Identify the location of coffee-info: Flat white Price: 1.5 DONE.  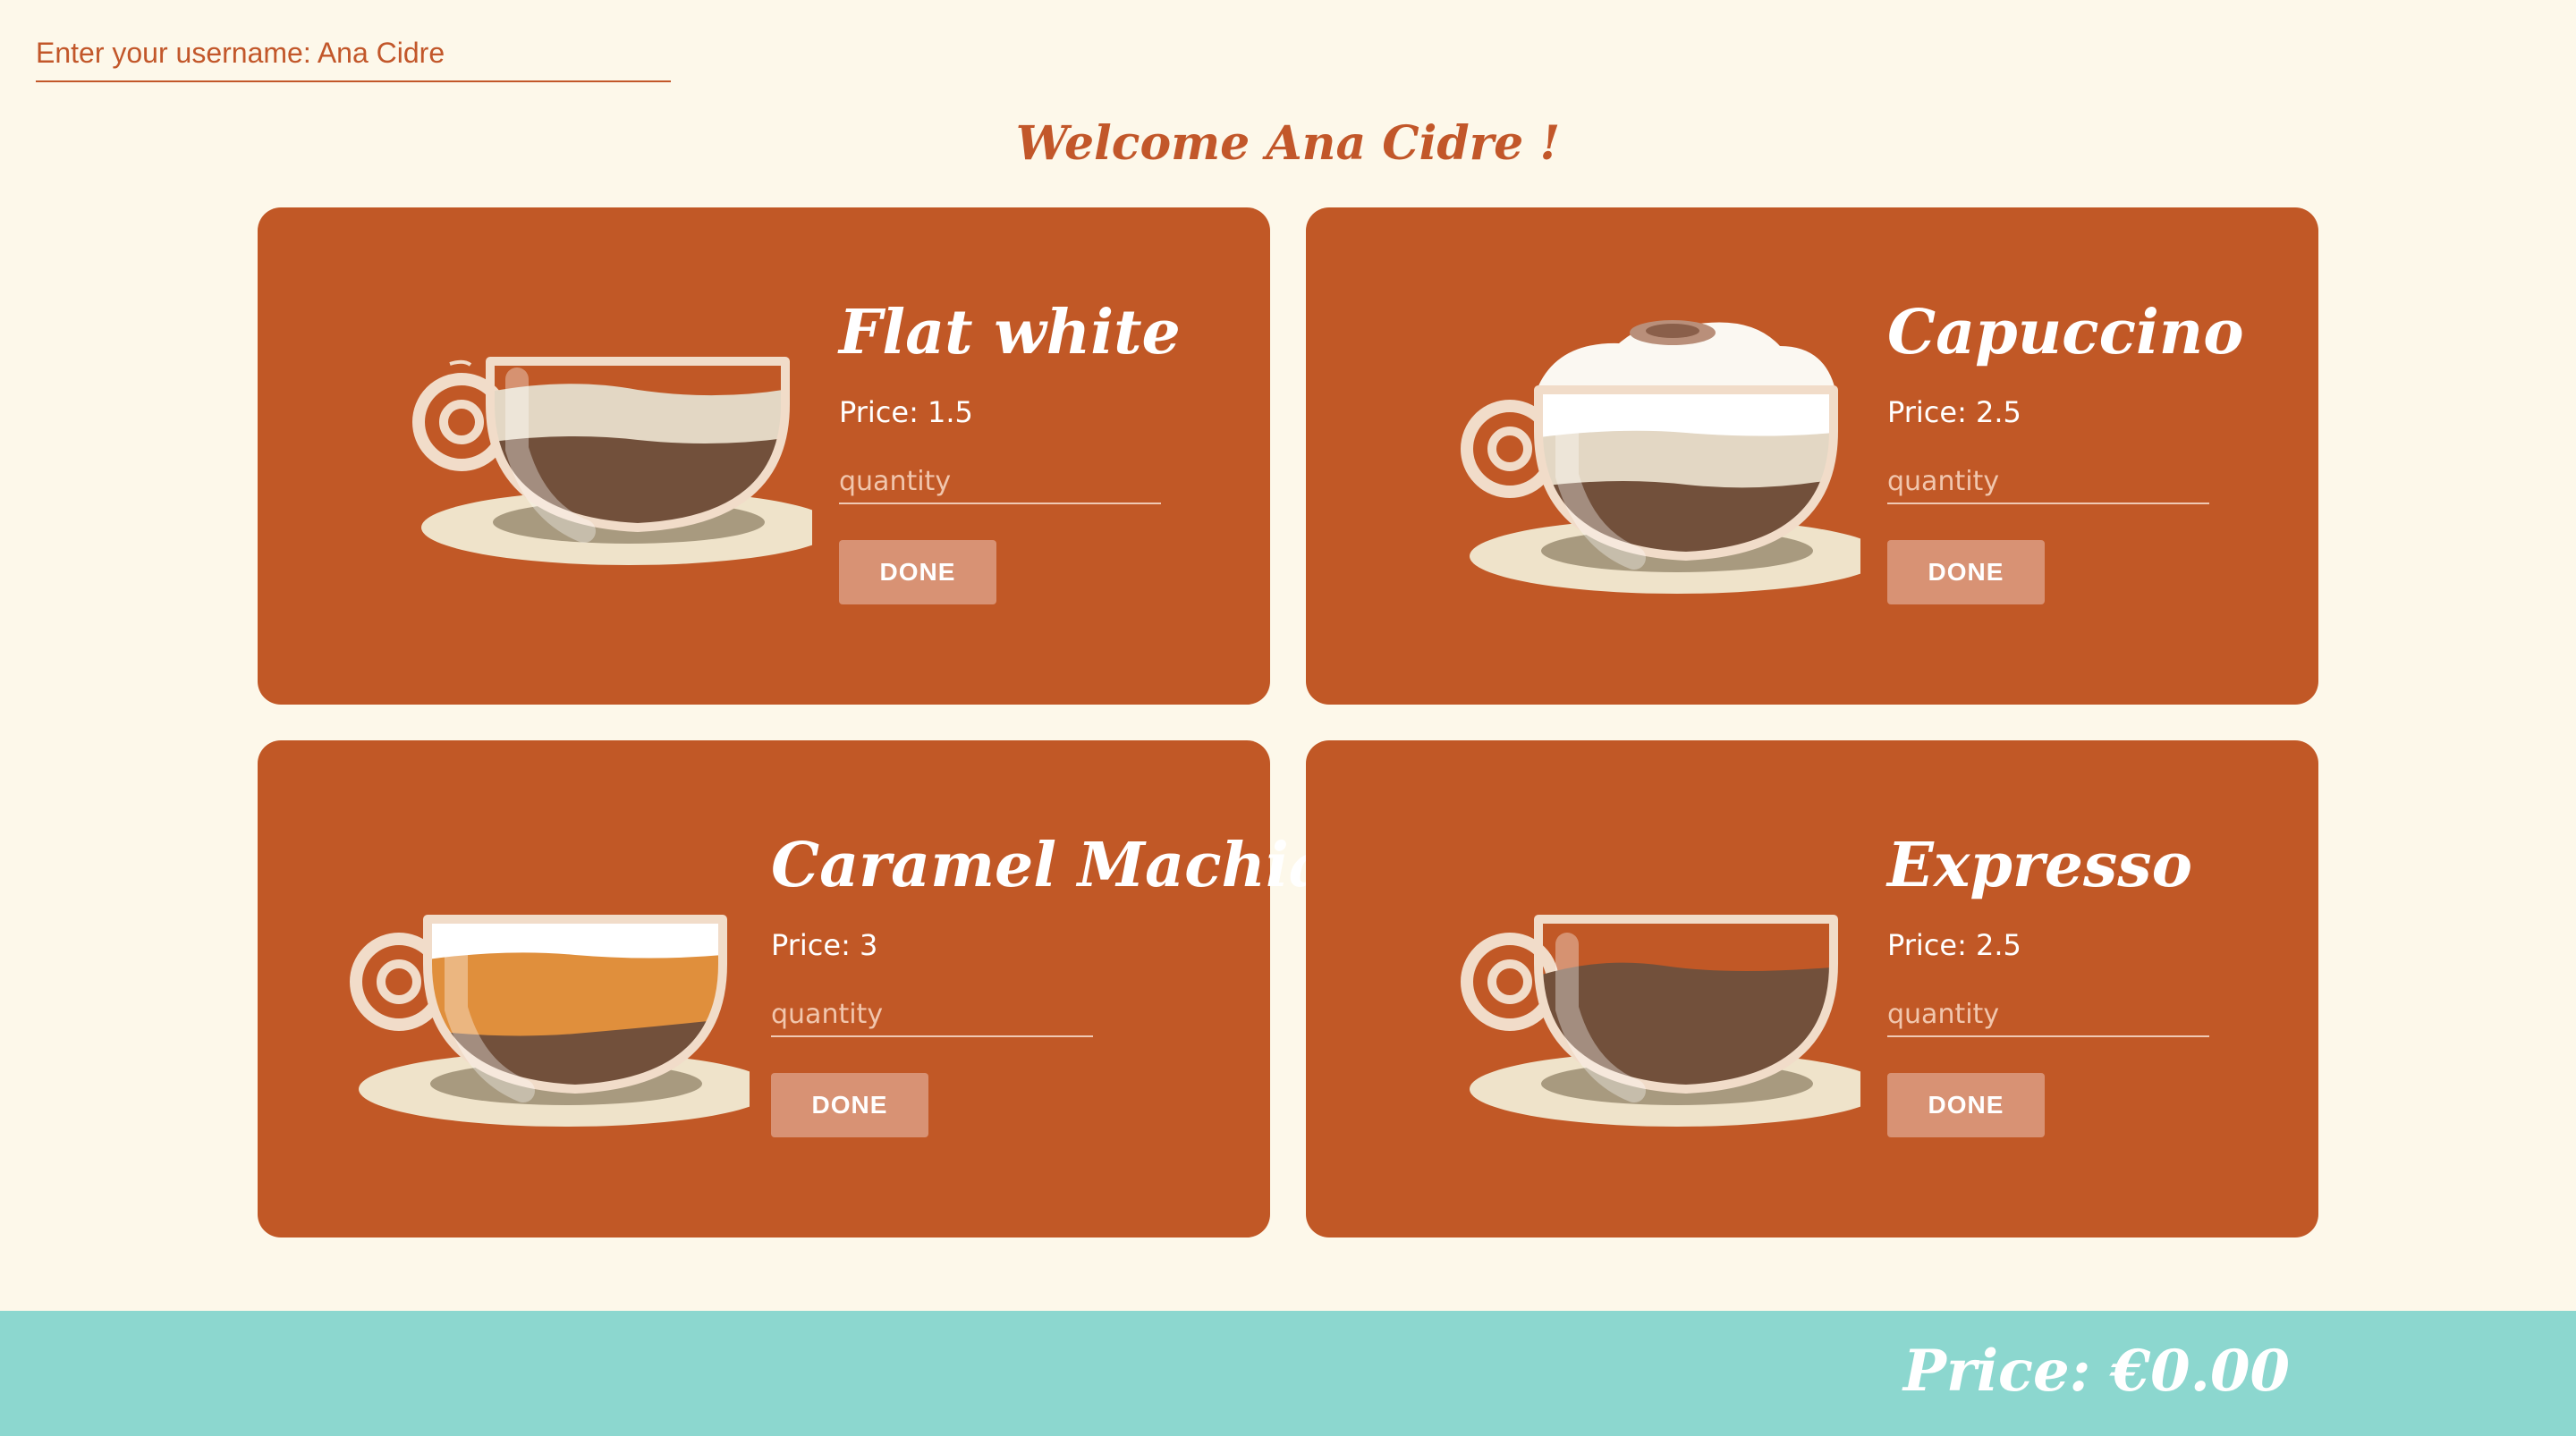
(1010, 450).